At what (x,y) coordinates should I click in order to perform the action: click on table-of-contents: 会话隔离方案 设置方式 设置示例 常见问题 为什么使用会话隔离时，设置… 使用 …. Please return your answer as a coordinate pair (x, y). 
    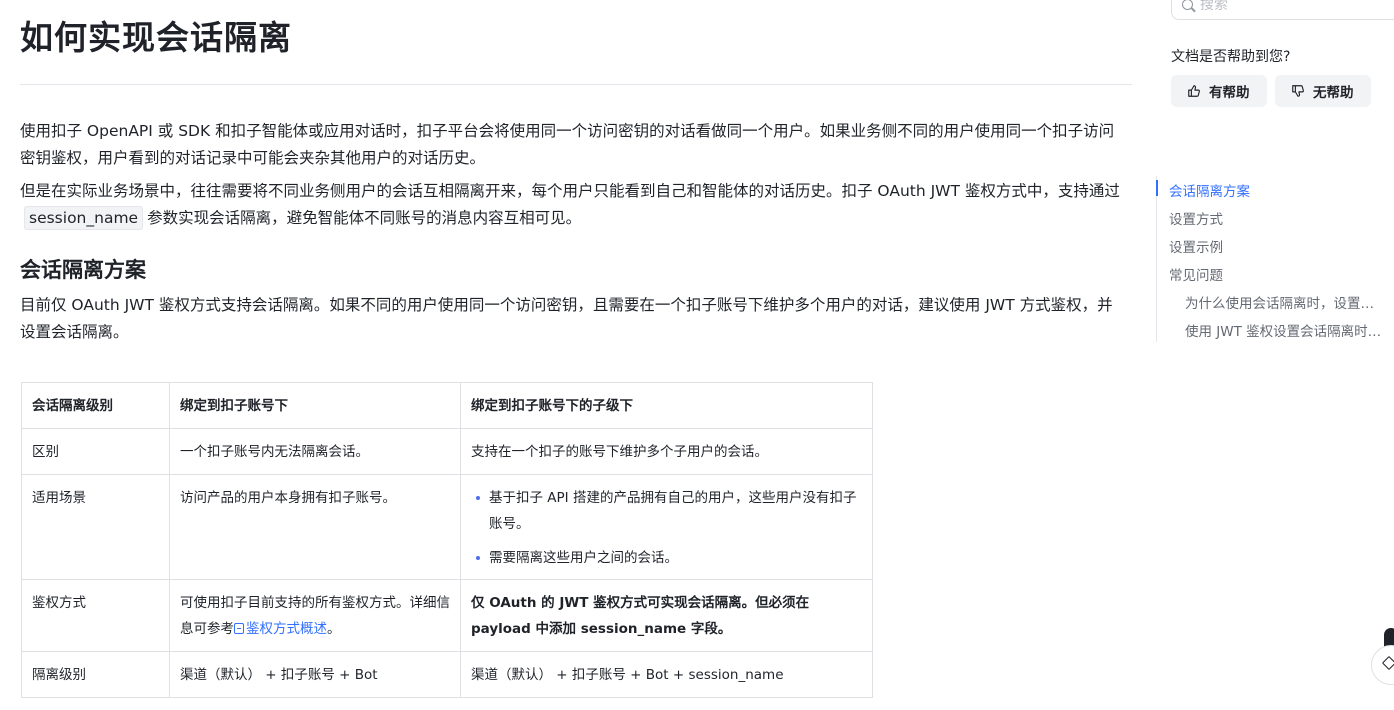
    Looking at the image, I should click on (1275, 259).